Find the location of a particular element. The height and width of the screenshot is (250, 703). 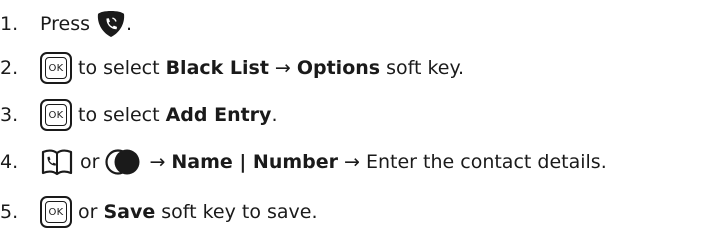

menu-black-list: Black List is located at coordinates (217, 68).